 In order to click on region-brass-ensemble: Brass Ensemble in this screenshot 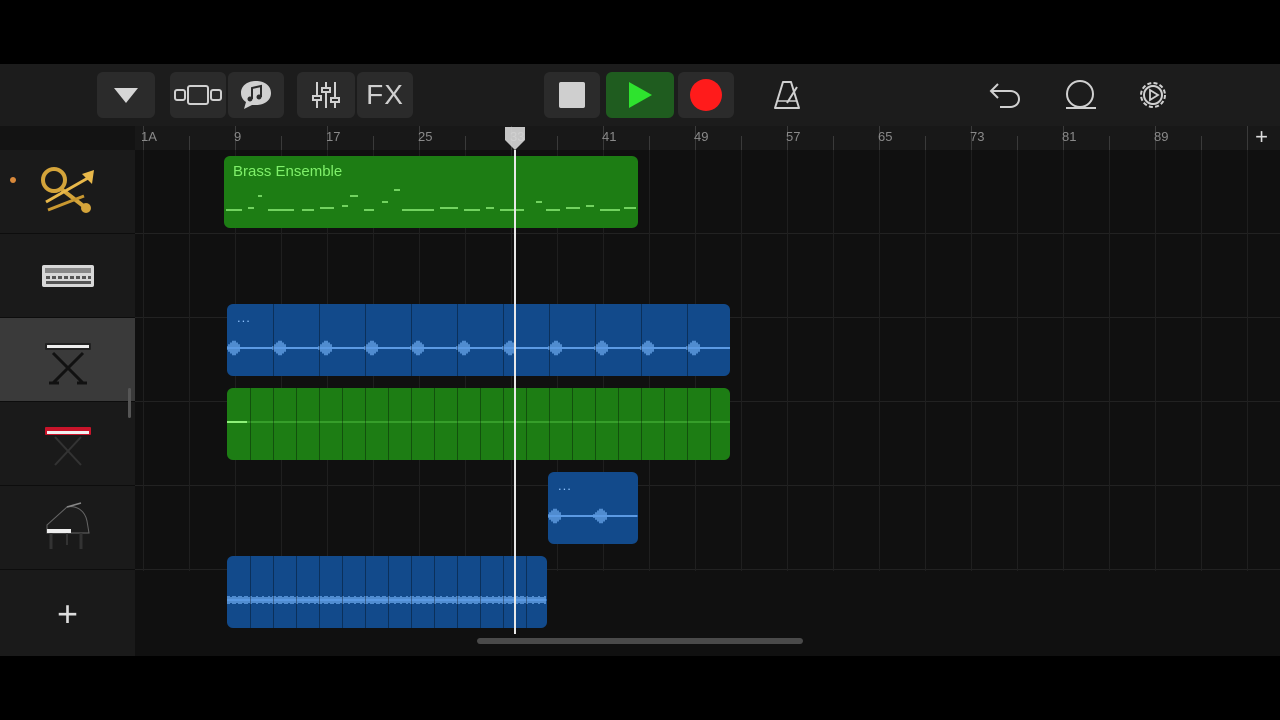, I will do `click(431, 192)`.